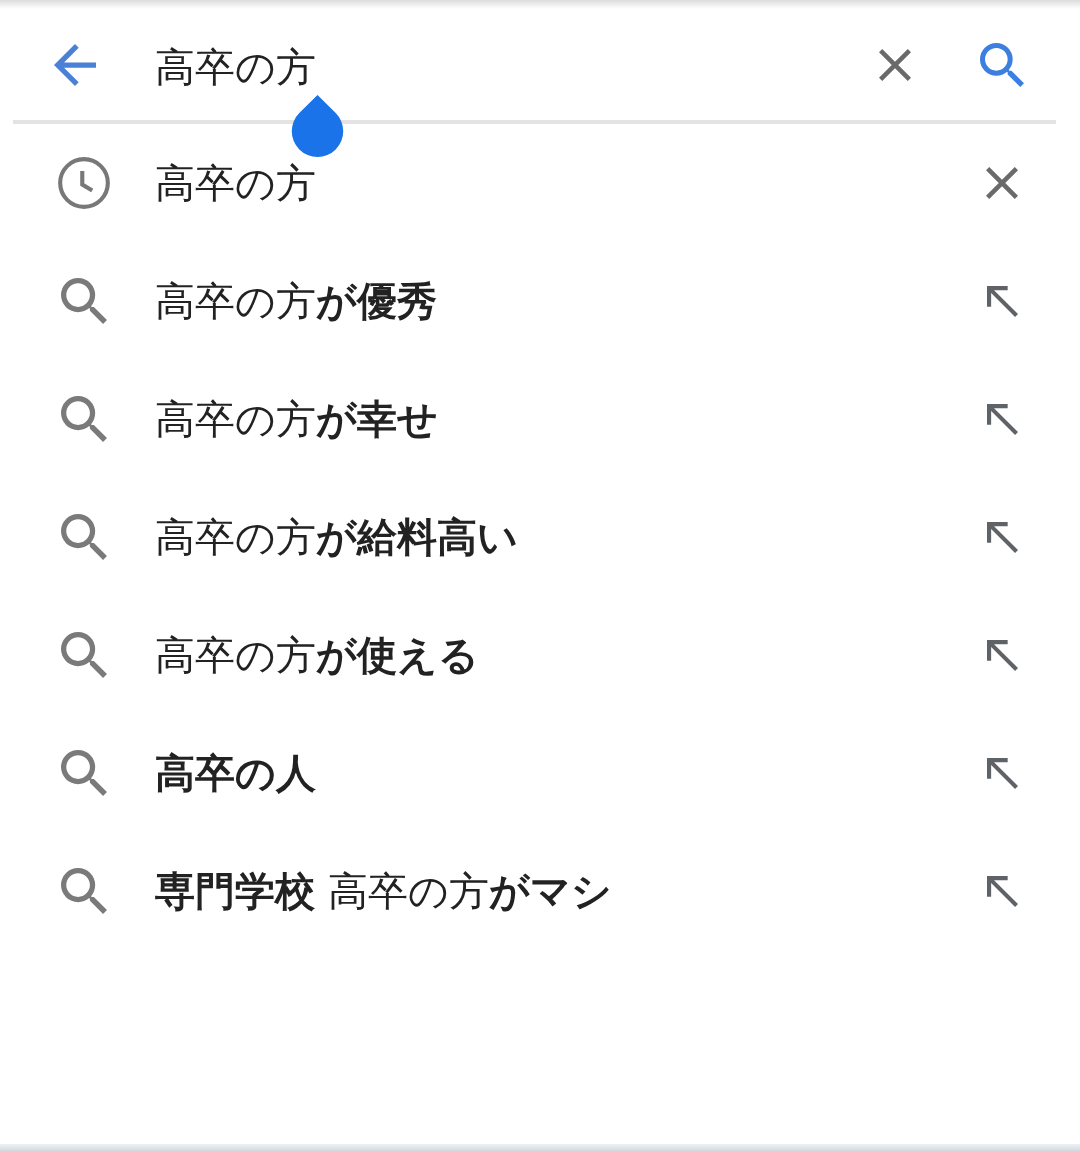 This screenshot has width=1080, height=1151. Describe the element at coordinates (539, 891) in the screenshot. I see `suggestion-text: 専門学校 高卒の方がマシ` at that location.